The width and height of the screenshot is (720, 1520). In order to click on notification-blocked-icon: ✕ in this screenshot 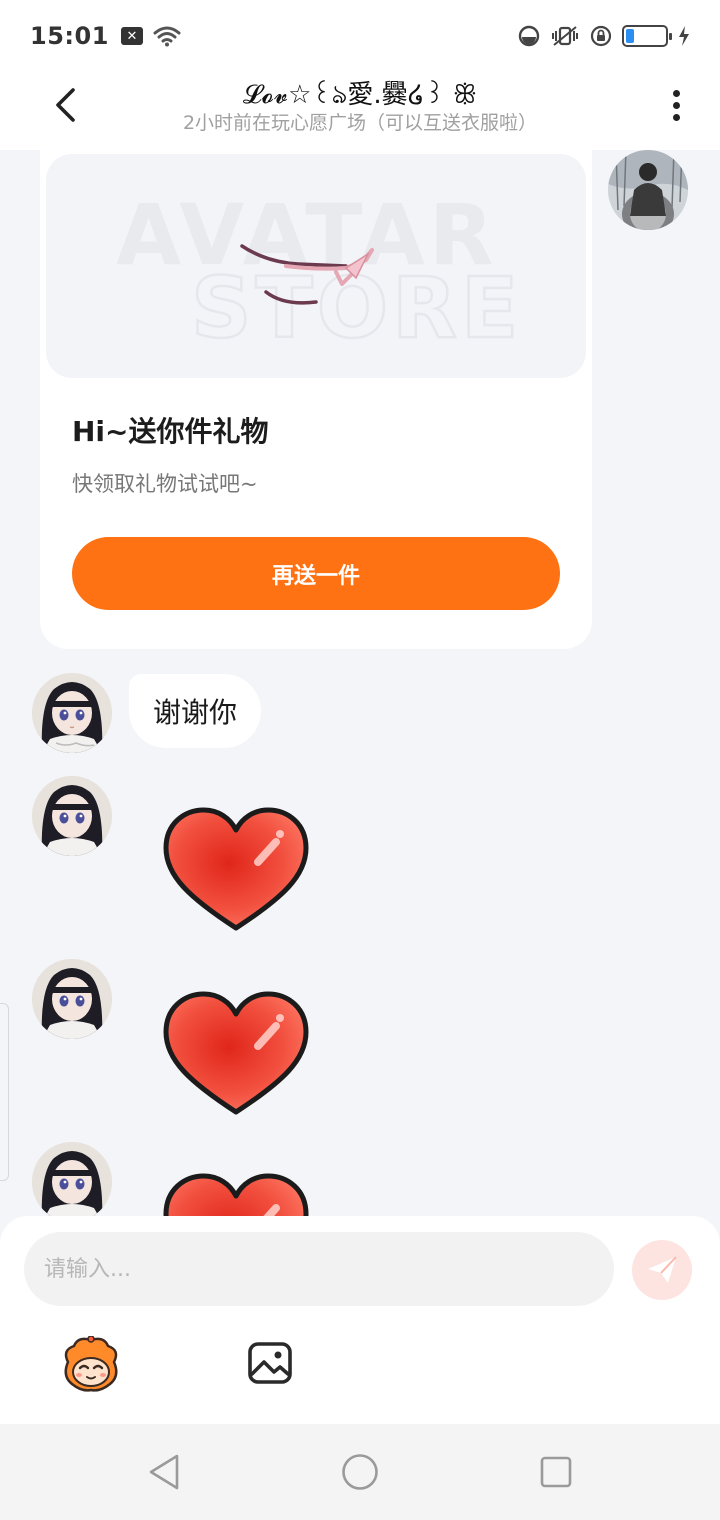, I will do `click(131, 36)`.